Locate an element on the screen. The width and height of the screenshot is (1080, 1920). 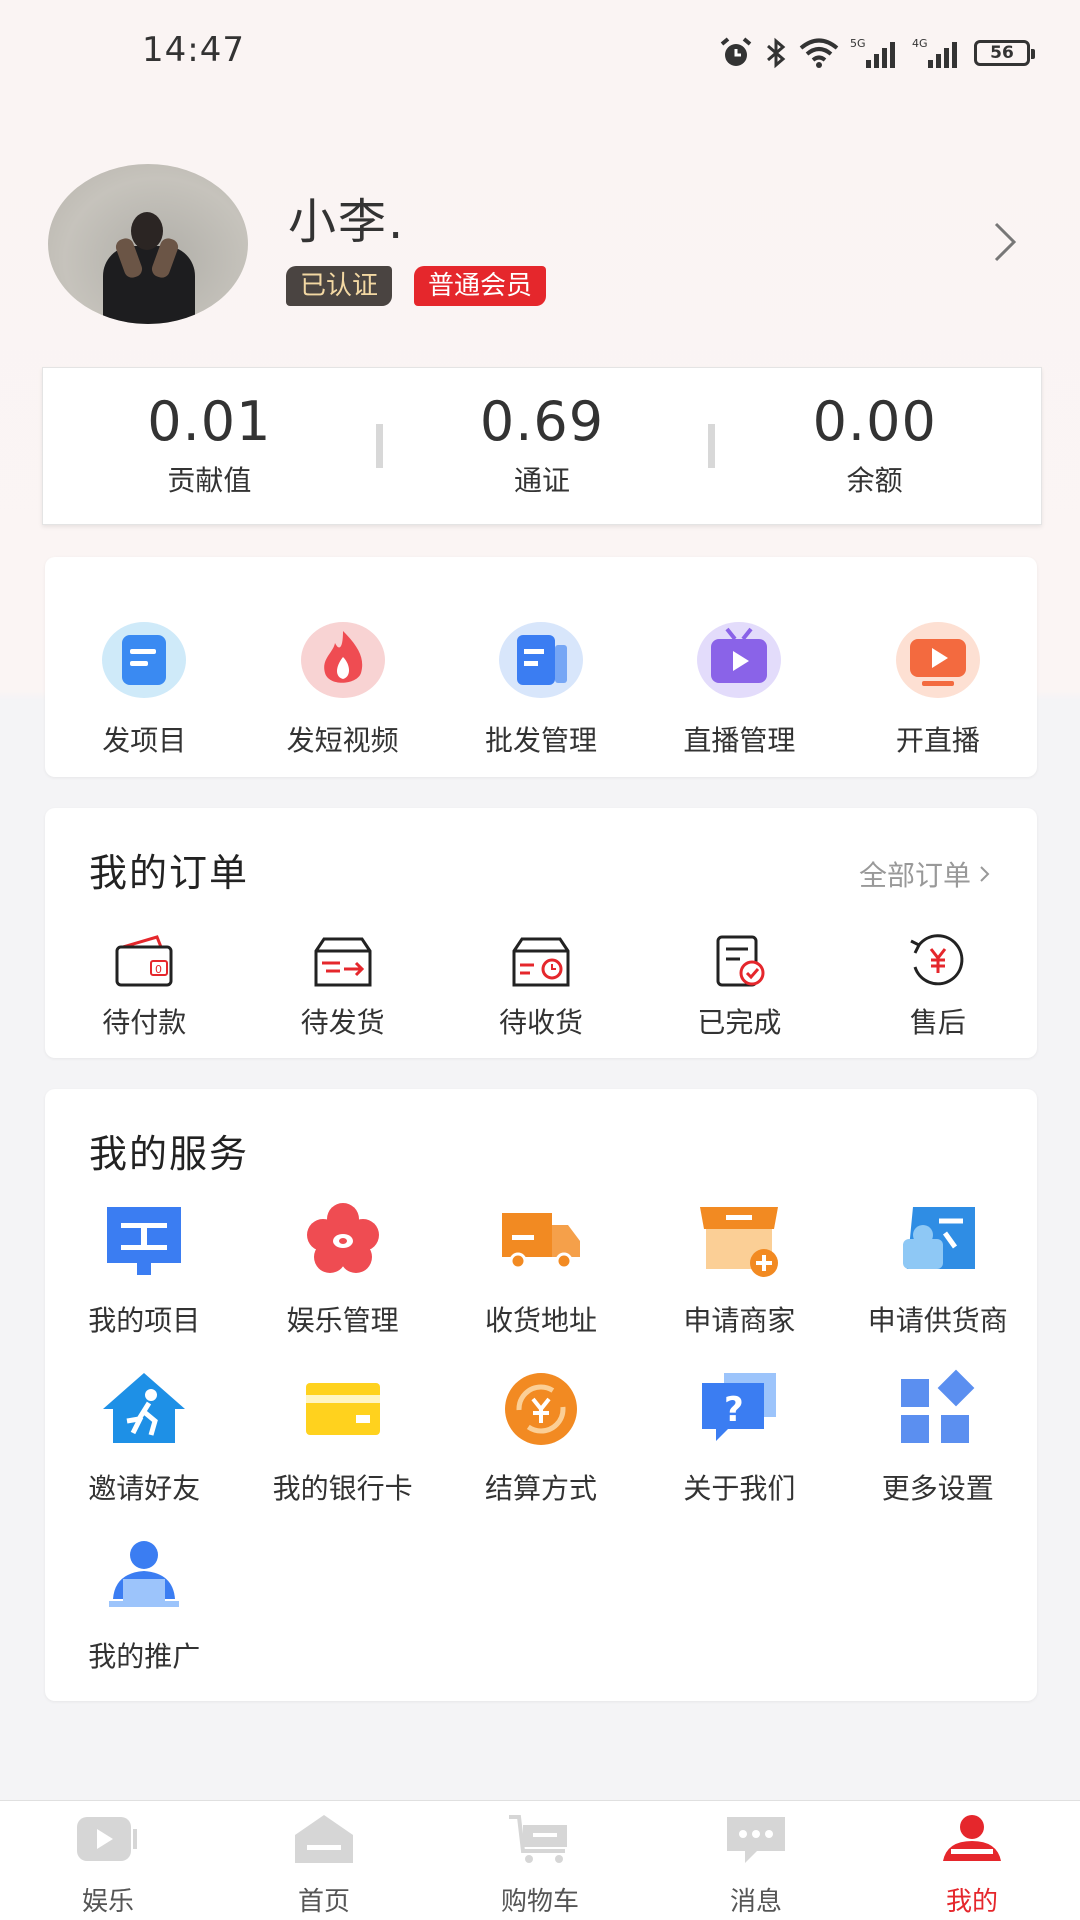
all-orders-link: 全部订单 is located at coordinates (925, 874).